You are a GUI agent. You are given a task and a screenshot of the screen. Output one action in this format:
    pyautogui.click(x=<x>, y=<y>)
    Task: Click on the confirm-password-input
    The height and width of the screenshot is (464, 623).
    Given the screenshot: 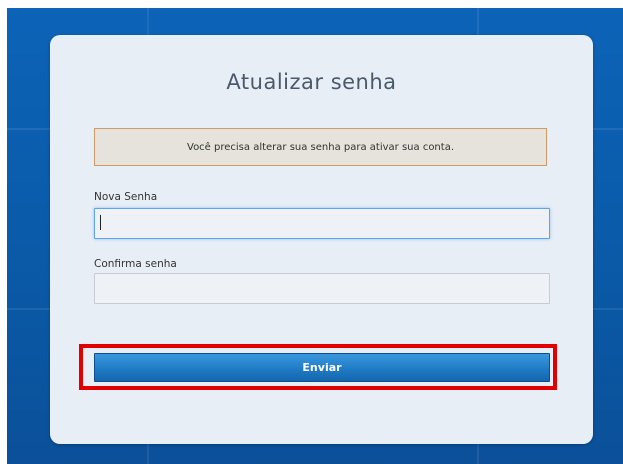 What is the action you would take?
    pyautogui.click(x=322, y=288)
    